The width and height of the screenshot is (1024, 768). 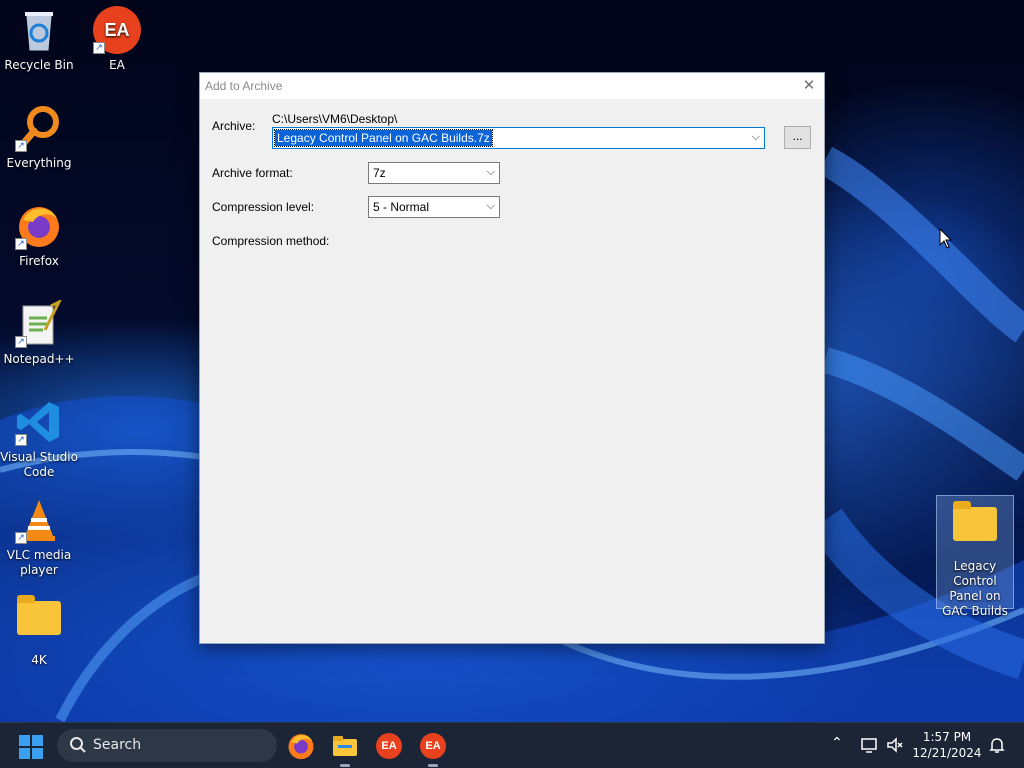 I want to click on taskbar-clock: 1:57 PM 12/21/2024, so click(x=947, y=745).